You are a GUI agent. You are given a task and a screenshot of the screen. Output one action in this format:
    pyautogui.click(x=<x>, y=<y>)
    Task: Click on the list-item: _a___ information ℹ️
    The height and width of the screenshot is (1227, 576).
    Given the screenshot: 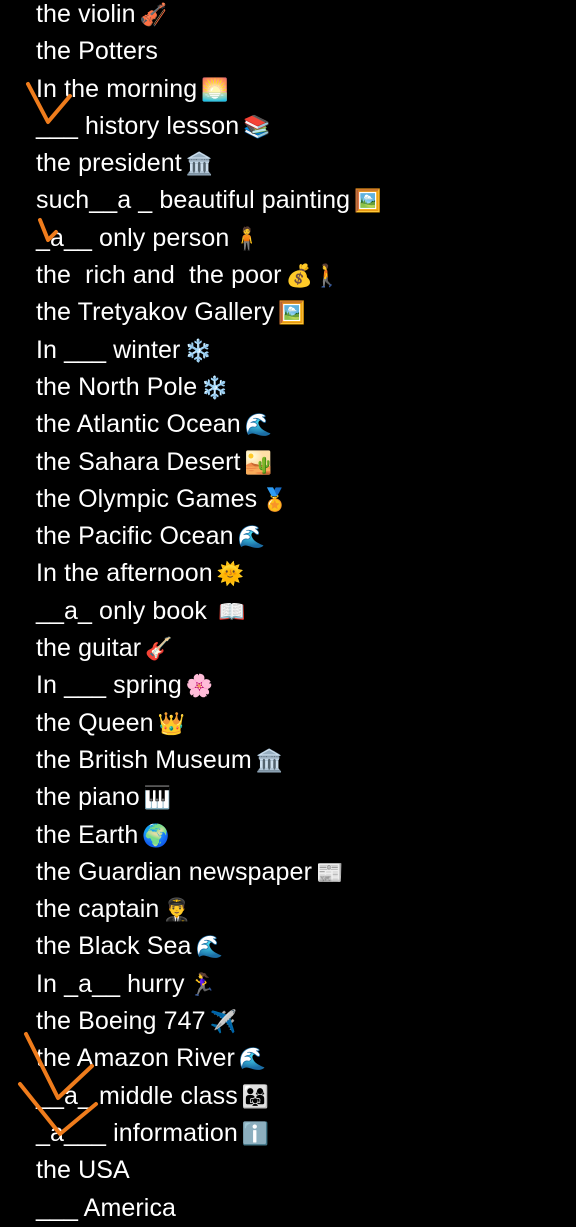 What is the action you would take?
    pyautogui.click(x=209, y=1133)
    